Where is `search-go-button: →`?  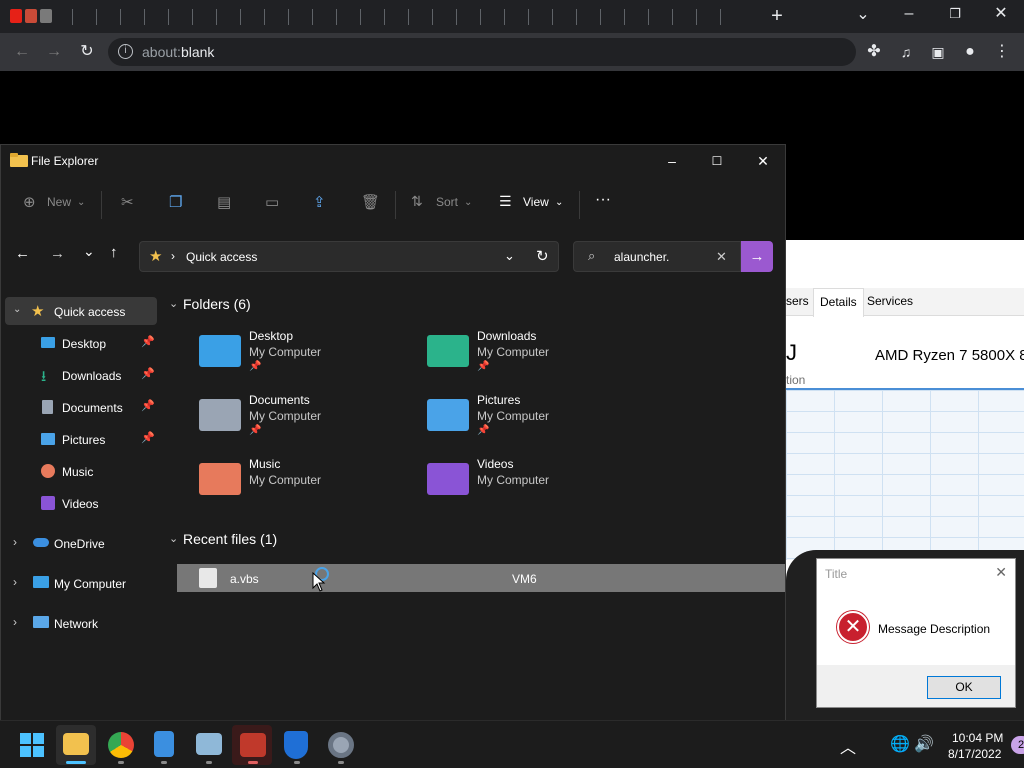 search-go-button: → is located at coordinates (757, 256).